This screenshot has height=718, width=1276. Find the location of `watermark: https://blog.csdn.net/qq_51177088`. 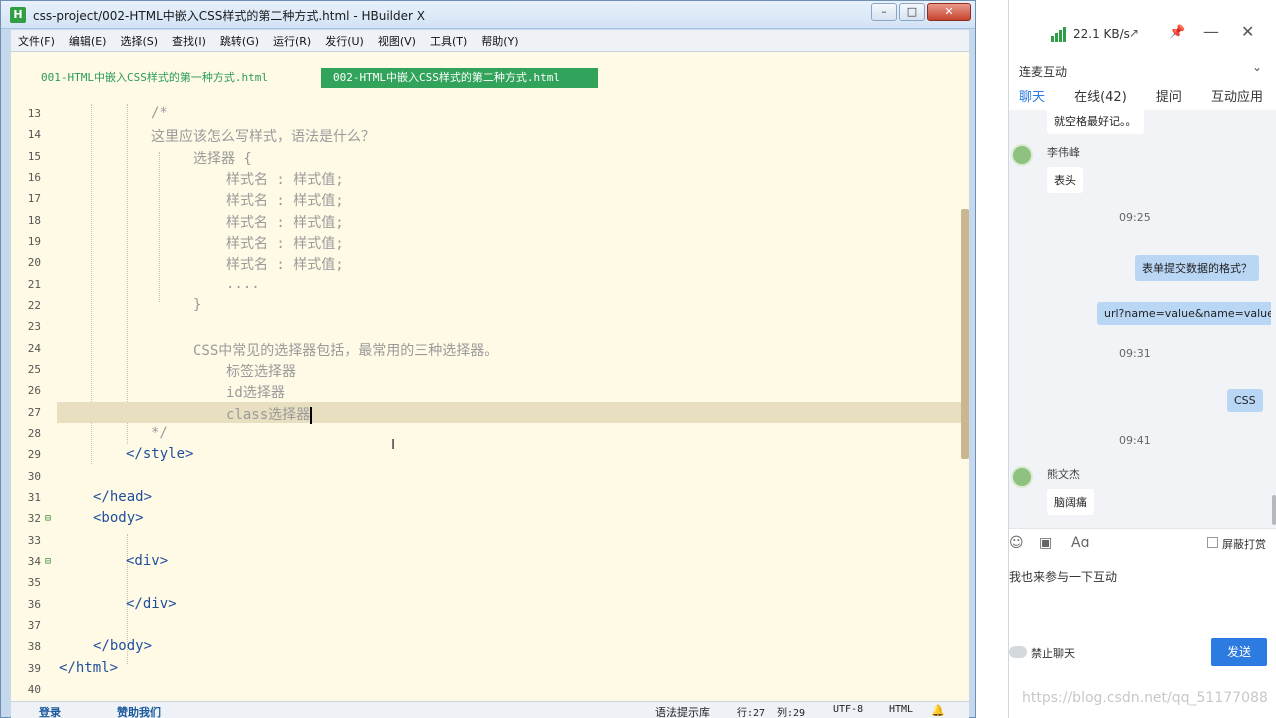

watermark: https://blog.csdn.net/qq_51177088 is located at coordinates (1145, 698).